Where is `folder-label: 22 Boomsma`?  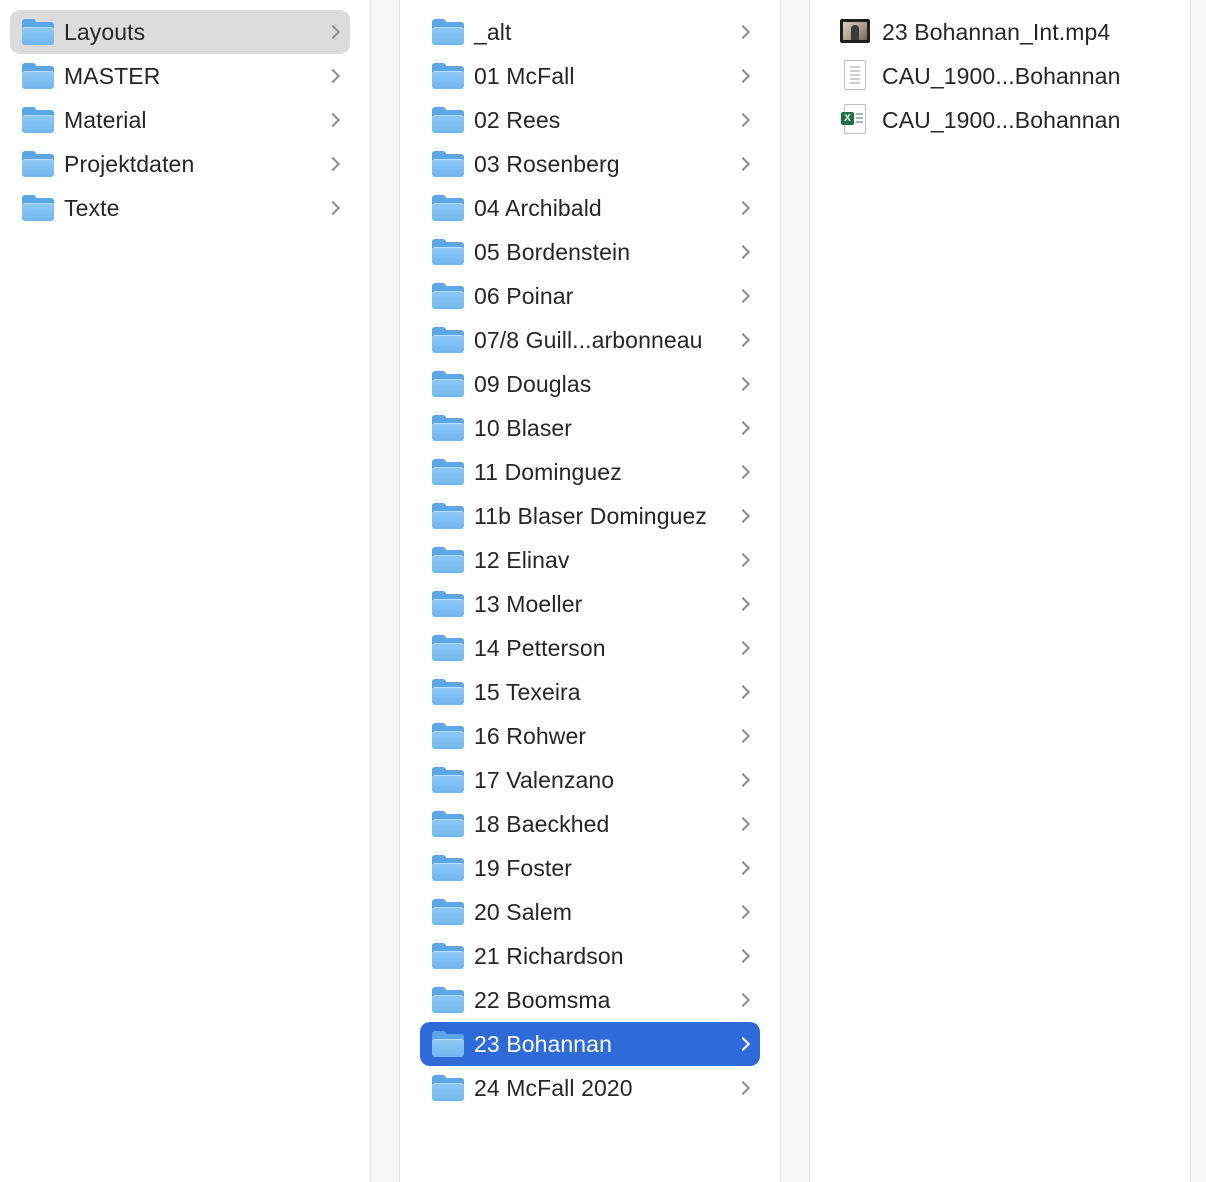 folder-label: 22 Boomsma is located at coordinates (542, 999).